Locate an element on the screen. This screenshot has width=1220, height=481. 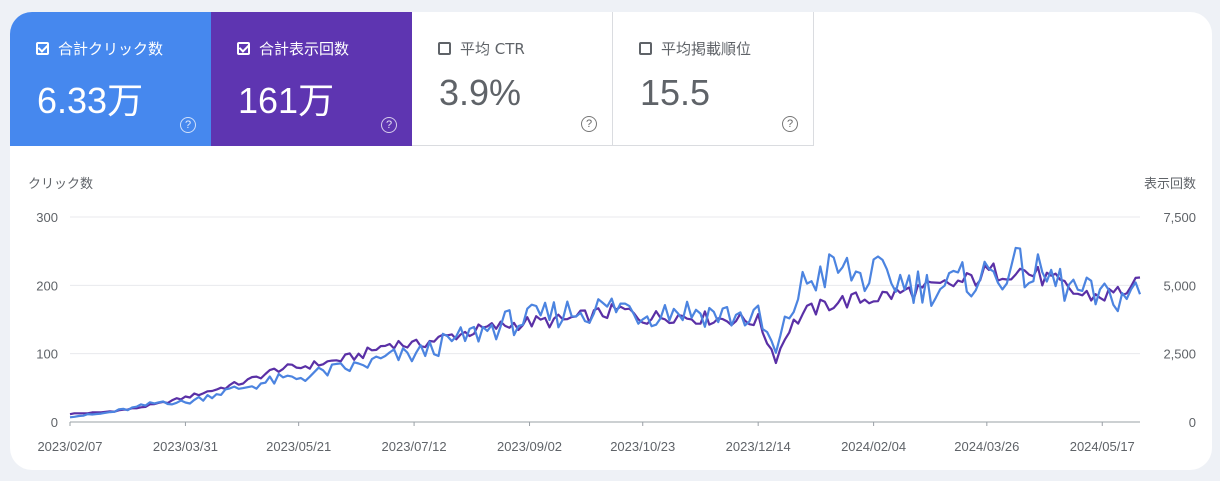
metric-average-position: 平均掲載順位 15.5 ? is located at coordinates (713, 79).